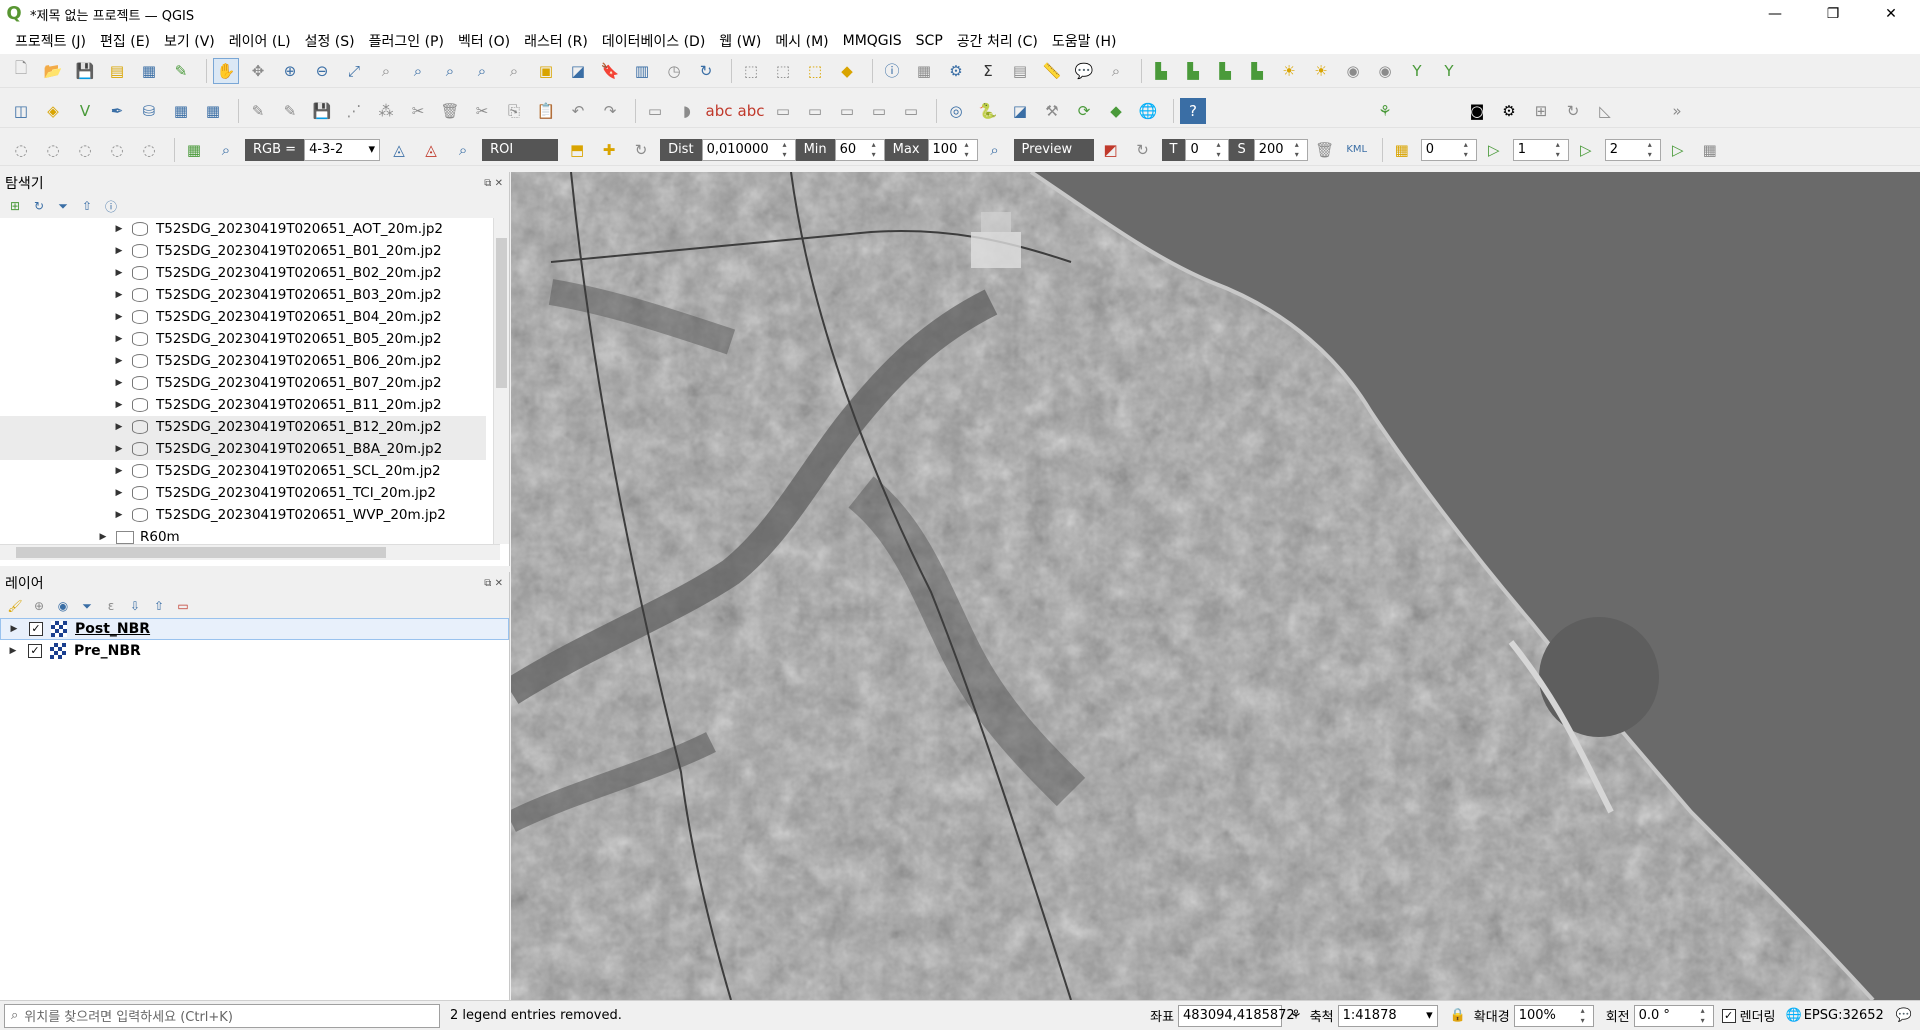 This screenshot has height=1030, width=1920. What do you see at coordinates (610, 111) in the screenshot?
I see `redo-icon: ↷` at bounding box center [610, 111].